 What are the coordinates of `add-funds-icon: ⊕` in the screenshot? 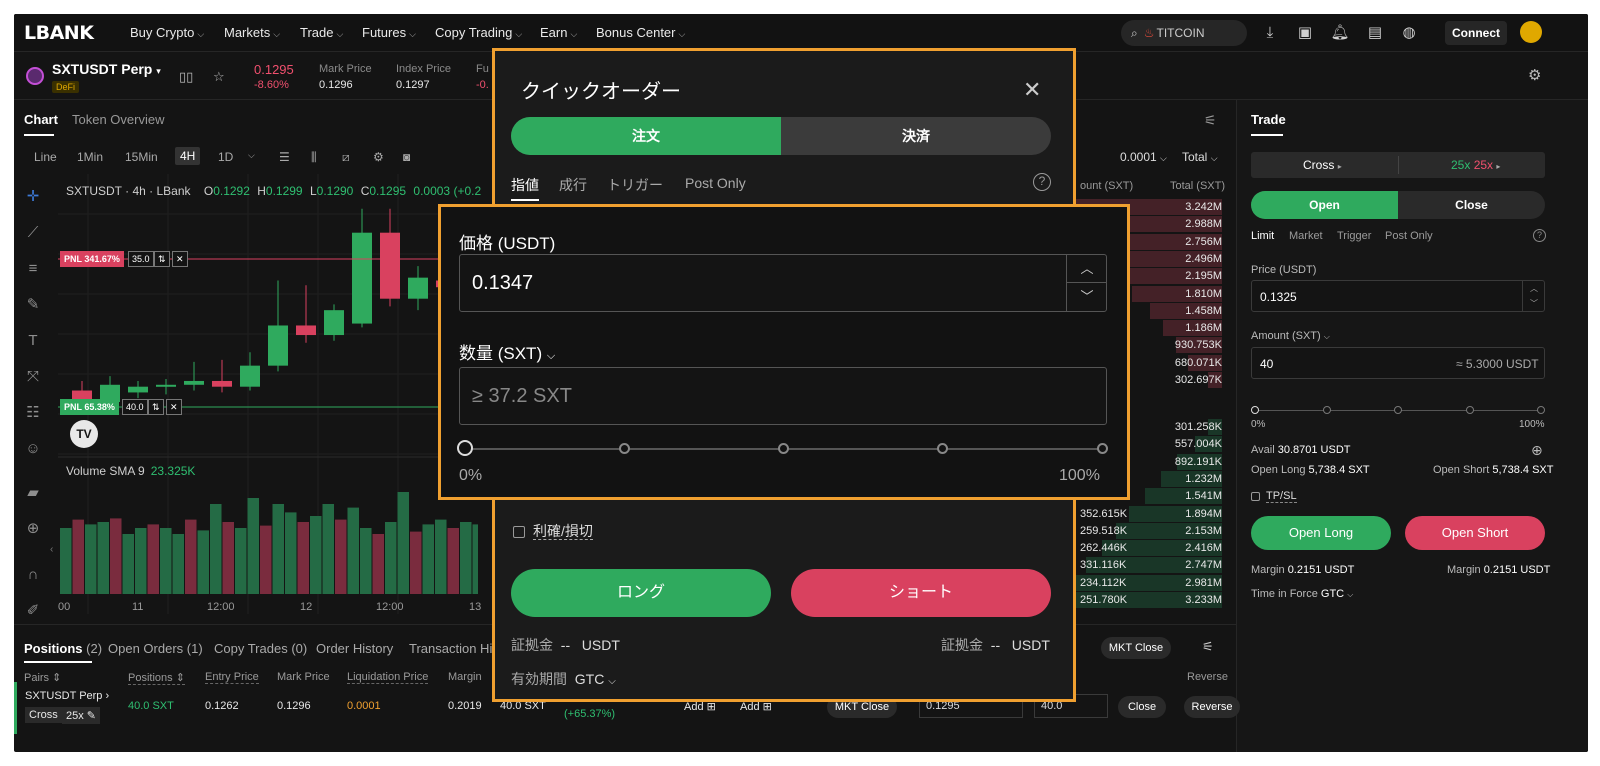 It's located at (1537, 450).